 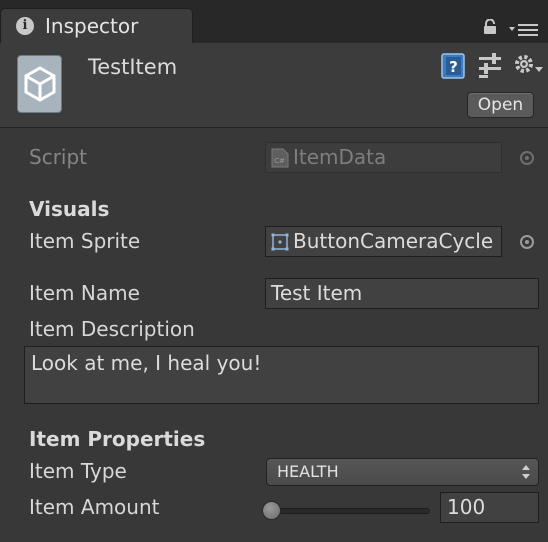 I want to click on tab-menu-icon, so click(x=524, y=30).